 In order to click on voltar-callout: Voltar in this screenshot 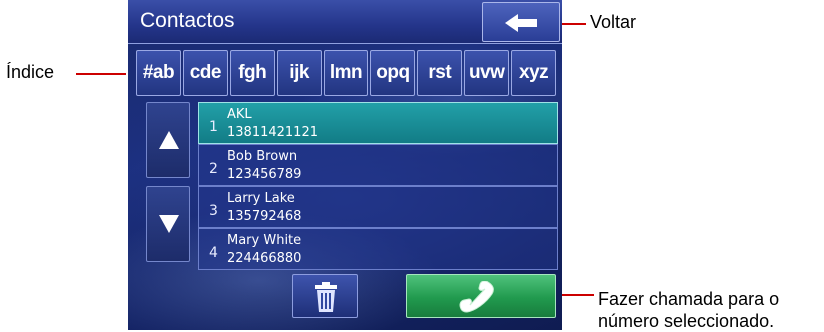, I will do `click(613, 22)`.